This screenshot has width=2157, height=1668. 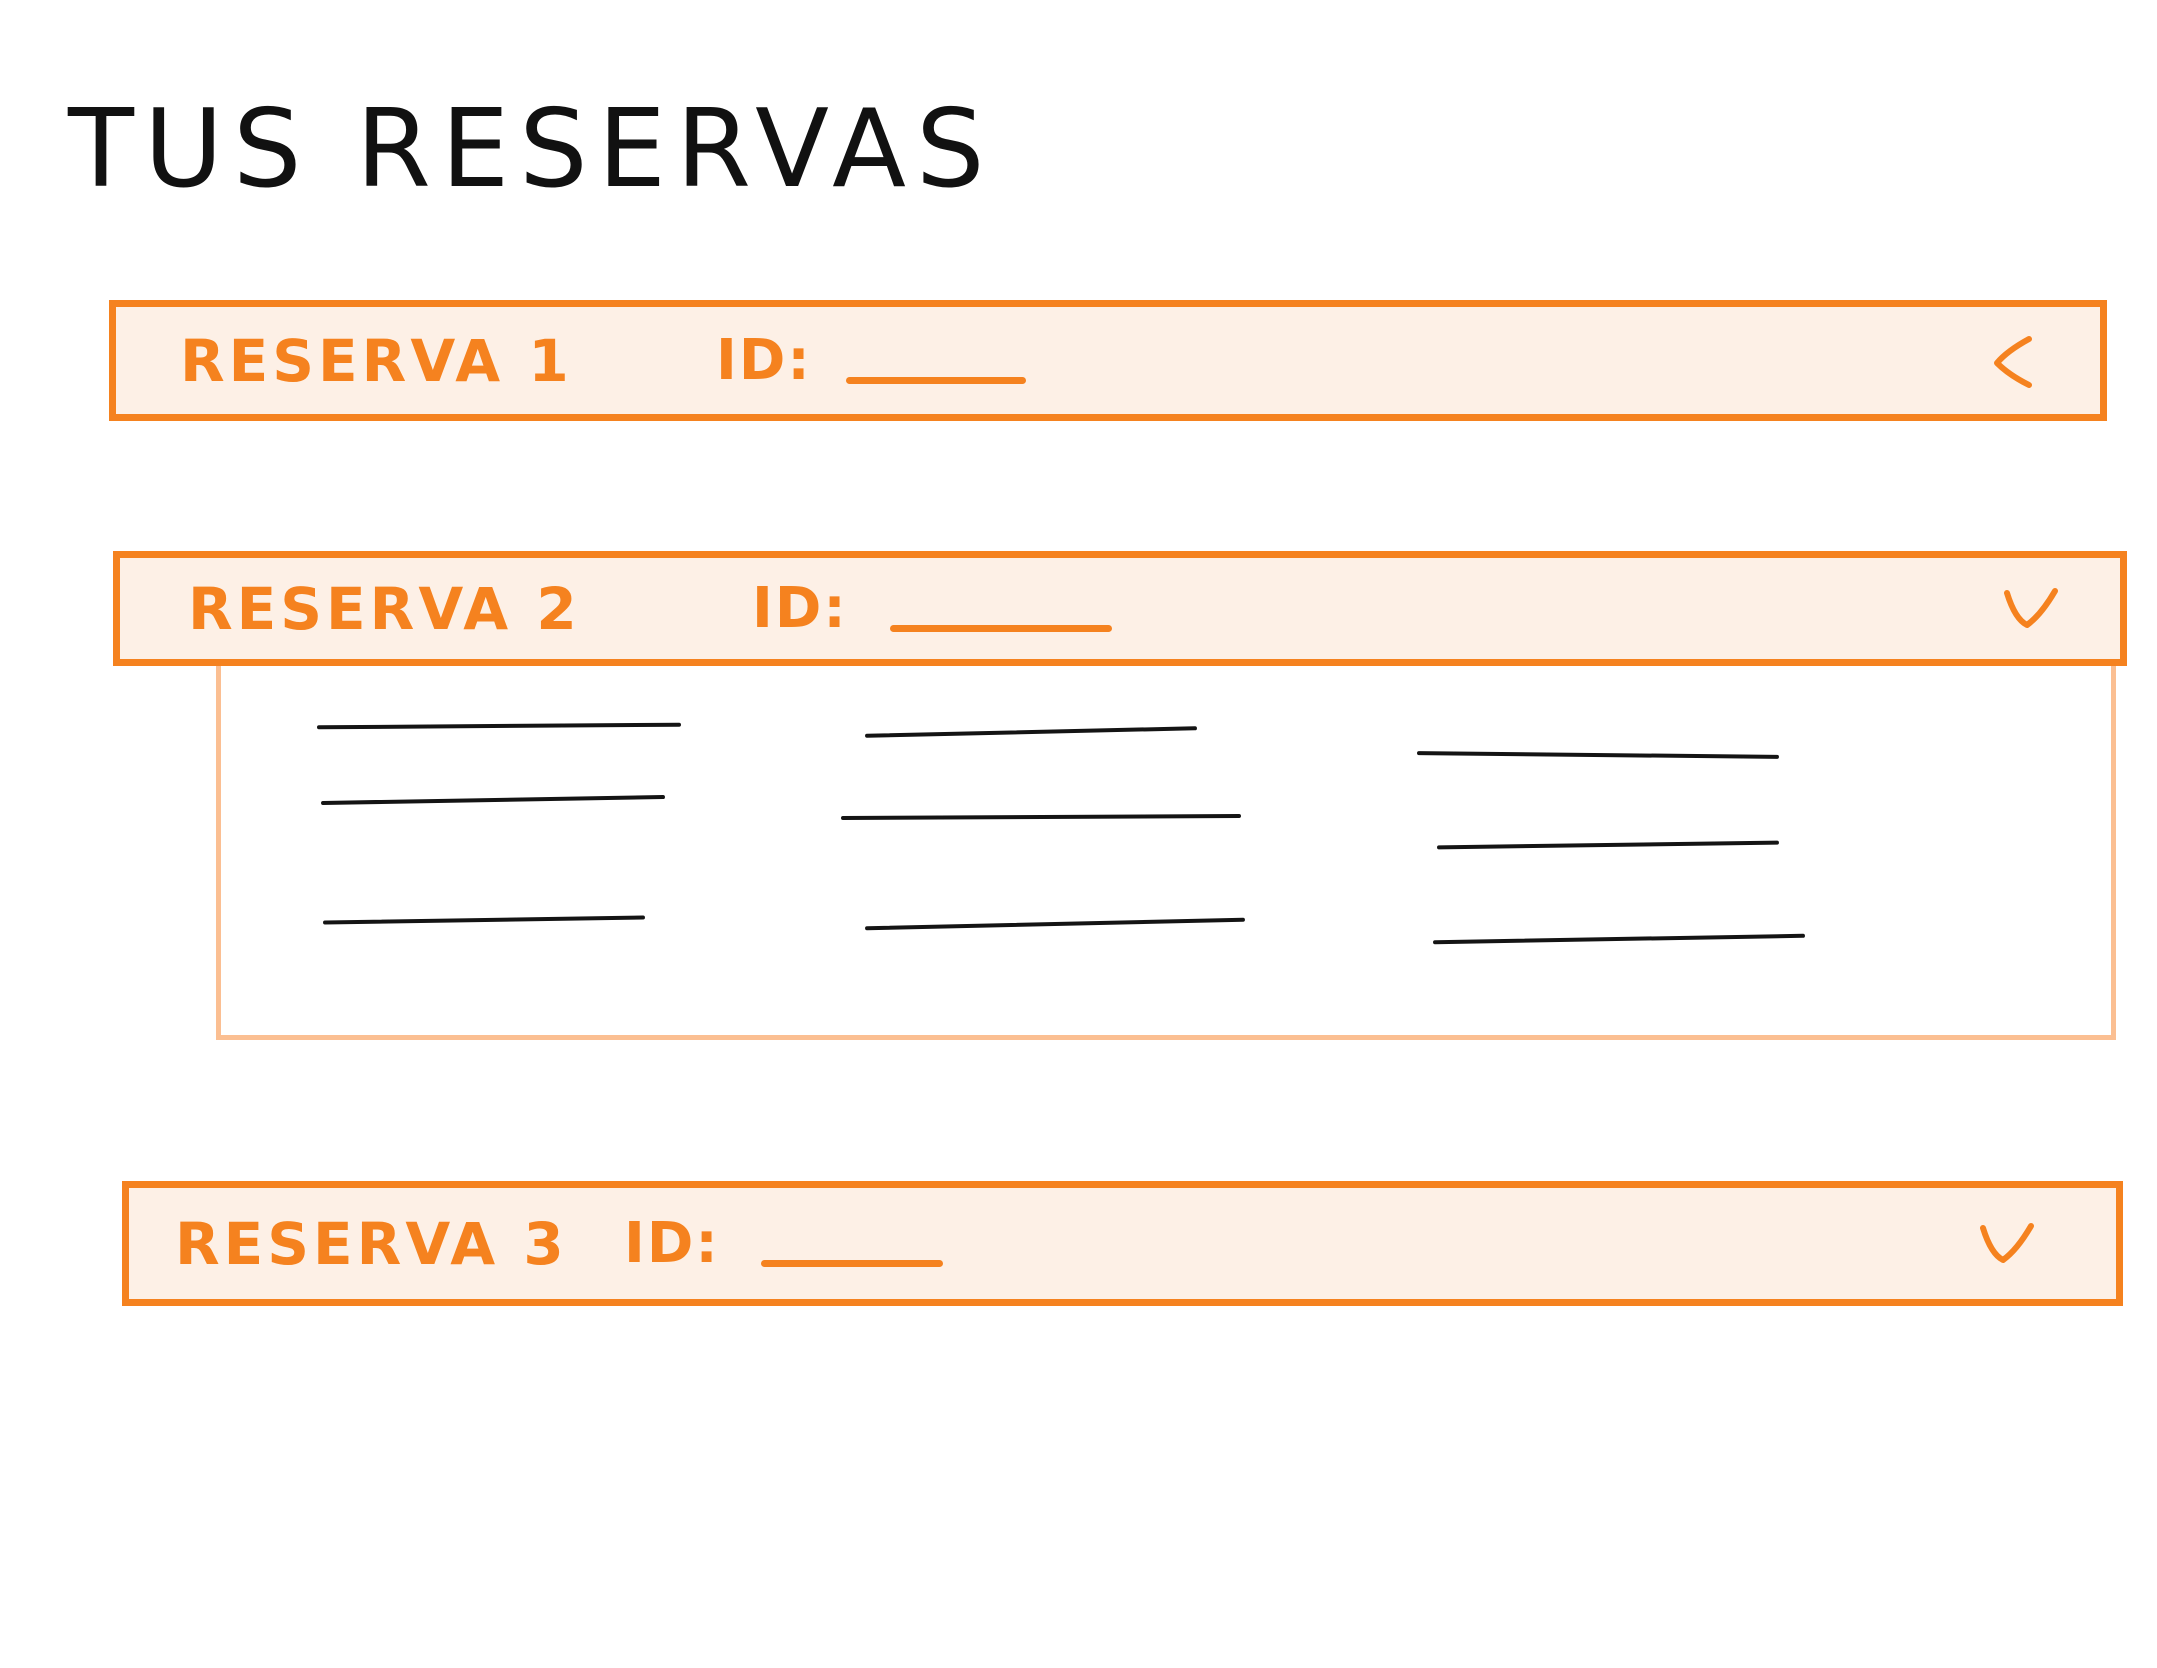 What do you see at coordinates (1120, 608) in the screenshot?
I see `reservation-2-header: RESERVA 2 ID:` at bounding box center [1120, 608].